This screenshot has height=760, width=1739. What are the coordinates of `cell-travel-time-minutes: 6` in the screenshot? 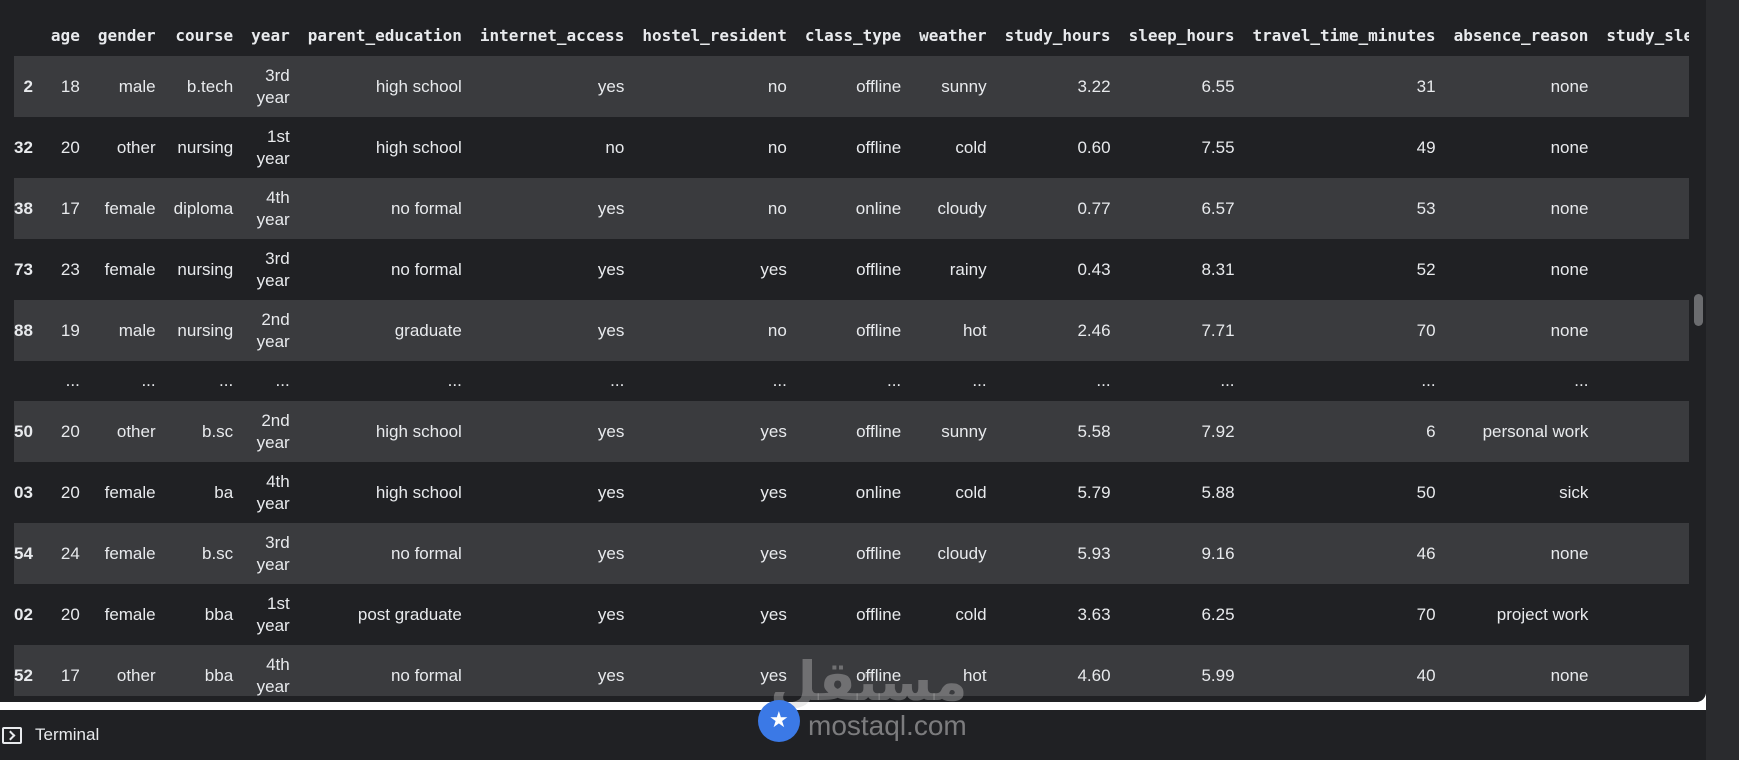 It's located at (1344, 431).